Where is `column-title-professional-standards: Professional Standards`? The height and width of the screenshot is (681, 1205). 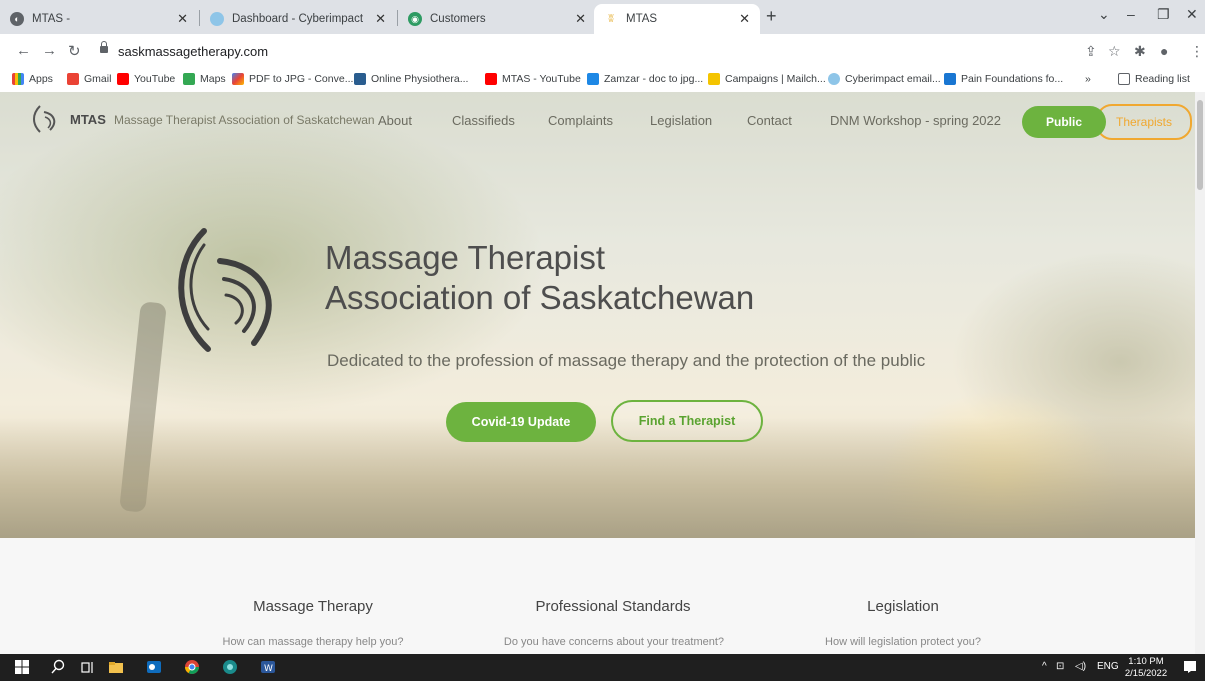 column-title-professional-standards: Professional Standards is located at coordinates (613, 606).